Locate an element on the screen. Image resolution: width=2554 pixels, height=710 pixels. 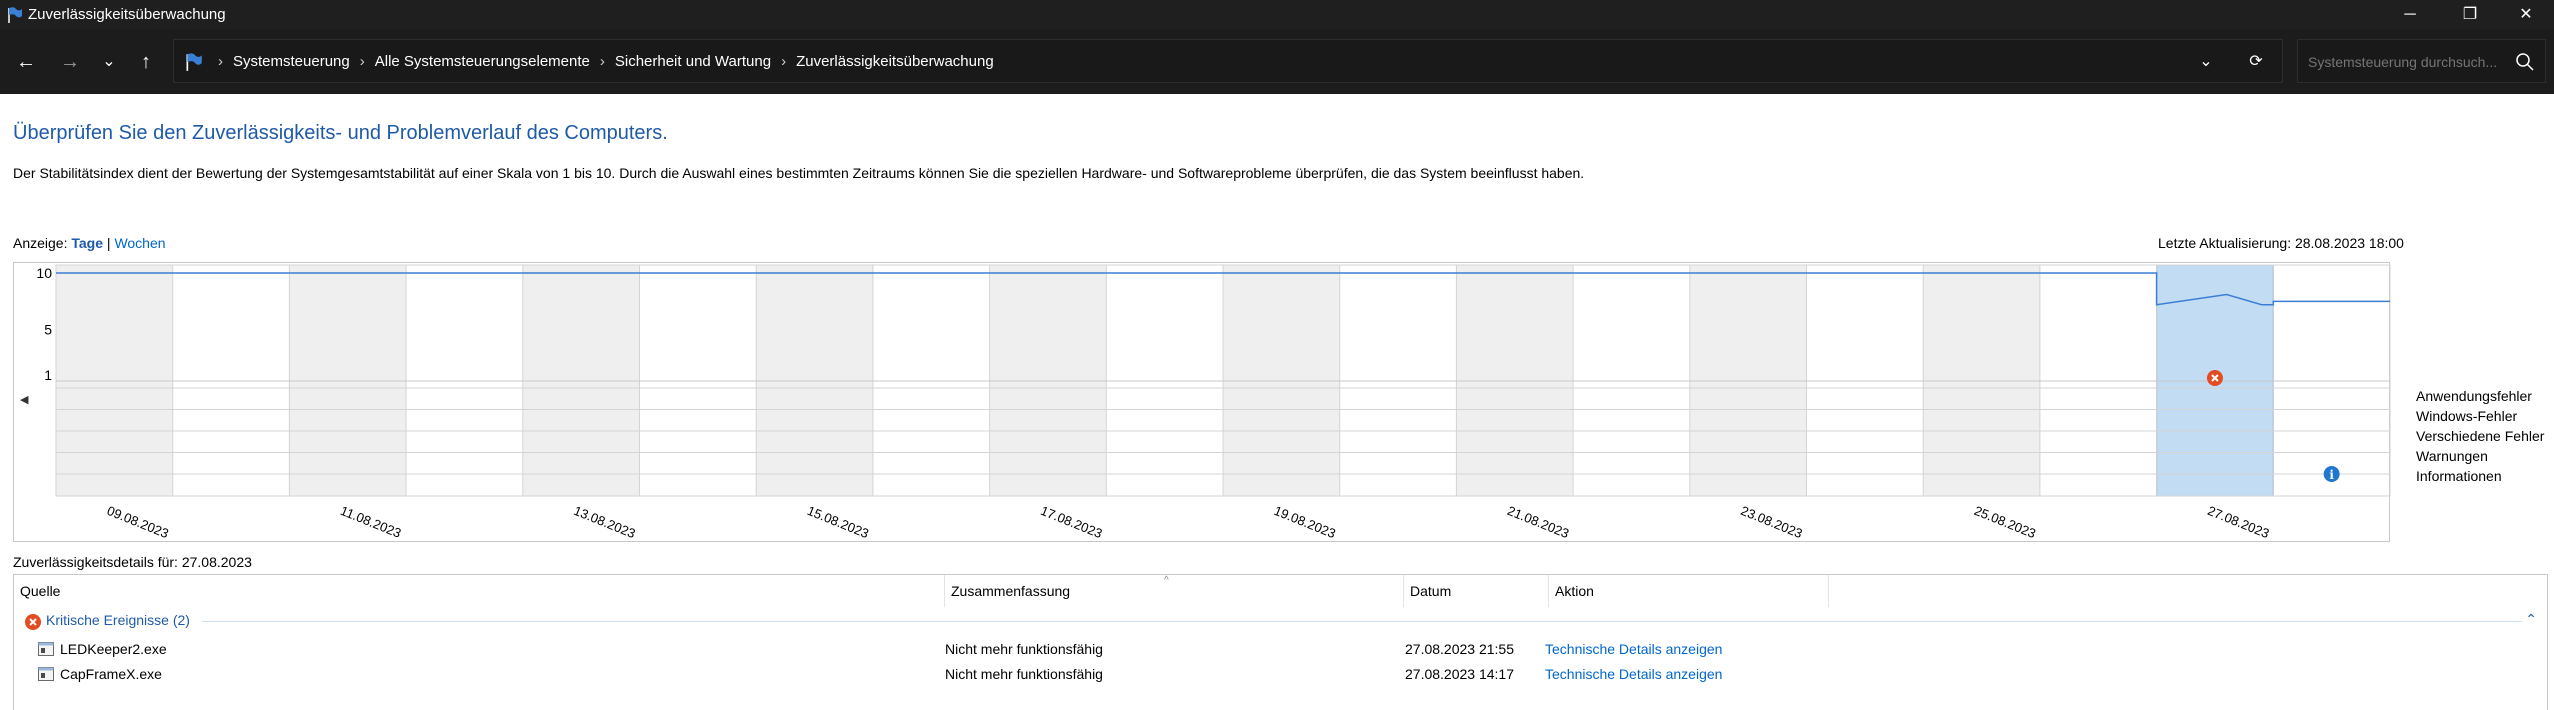
view-selector: Anzeige: Tage | Wochen is located at coordinates (89, 243).